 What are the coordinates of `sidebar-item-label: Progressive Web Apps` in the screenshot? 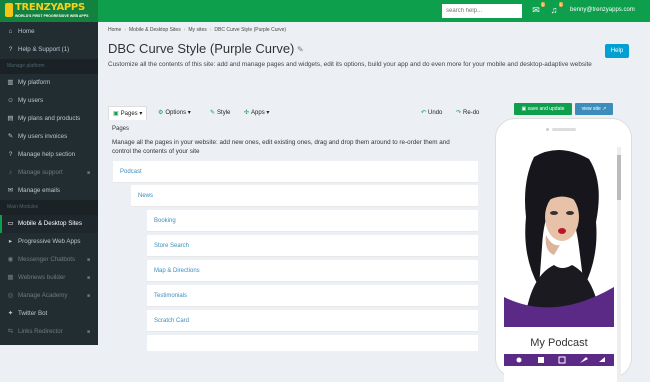 It's located at (49, 241).